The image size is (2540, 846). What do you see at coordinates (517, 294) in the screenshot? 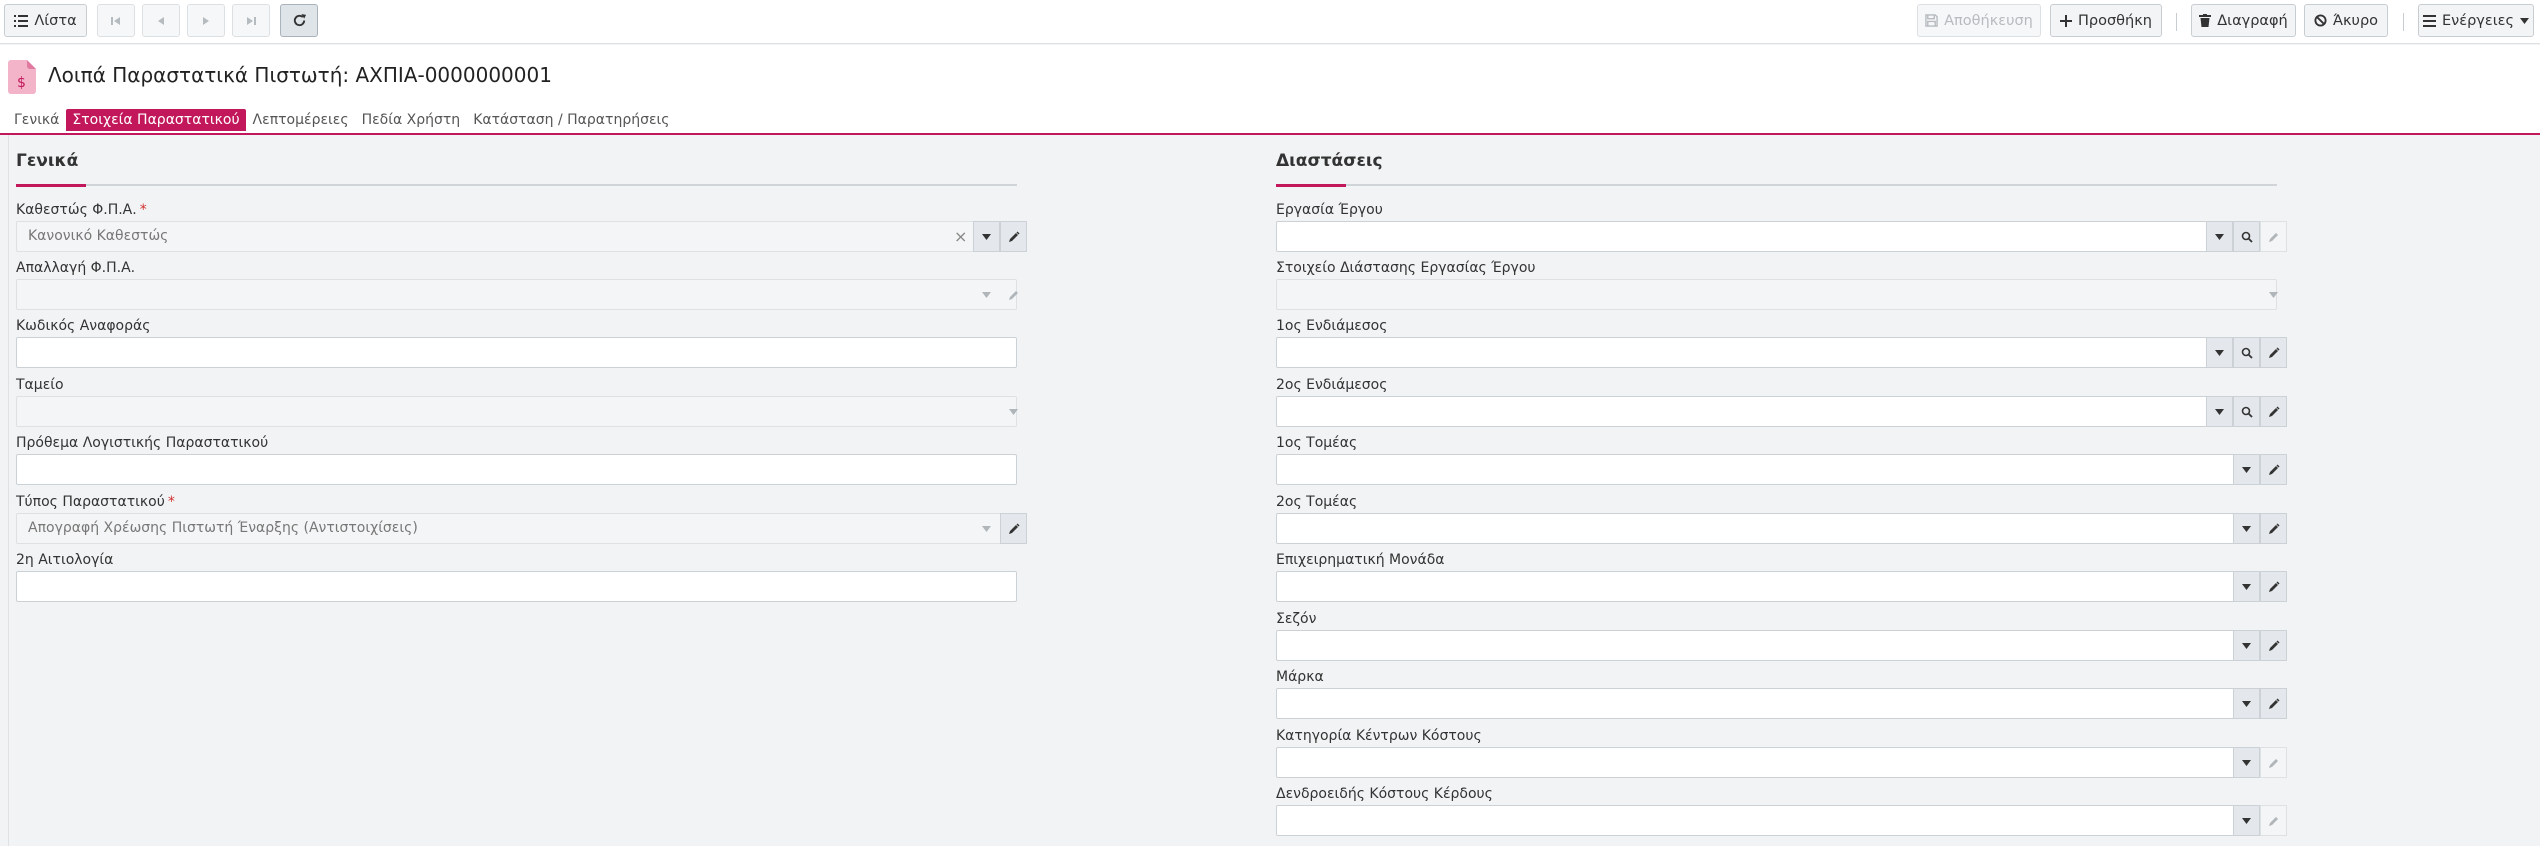
I see `vat-exemption-select` at bounding box center [517, 294].